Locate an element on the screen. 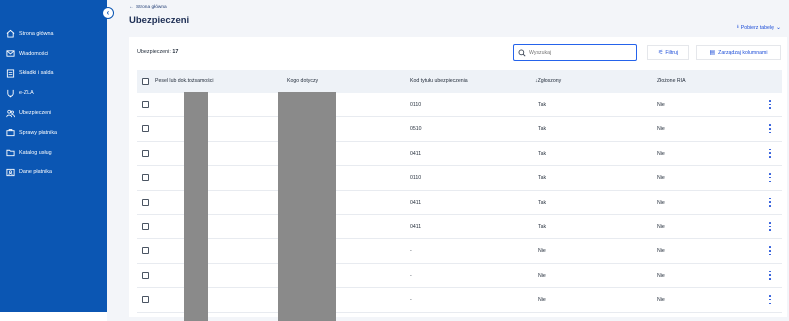 Image resolution: width=789 pixels, height=321 pixels. sidebar-item-dane-platnika: Dane płatnika is located at coordinates (53, 173).